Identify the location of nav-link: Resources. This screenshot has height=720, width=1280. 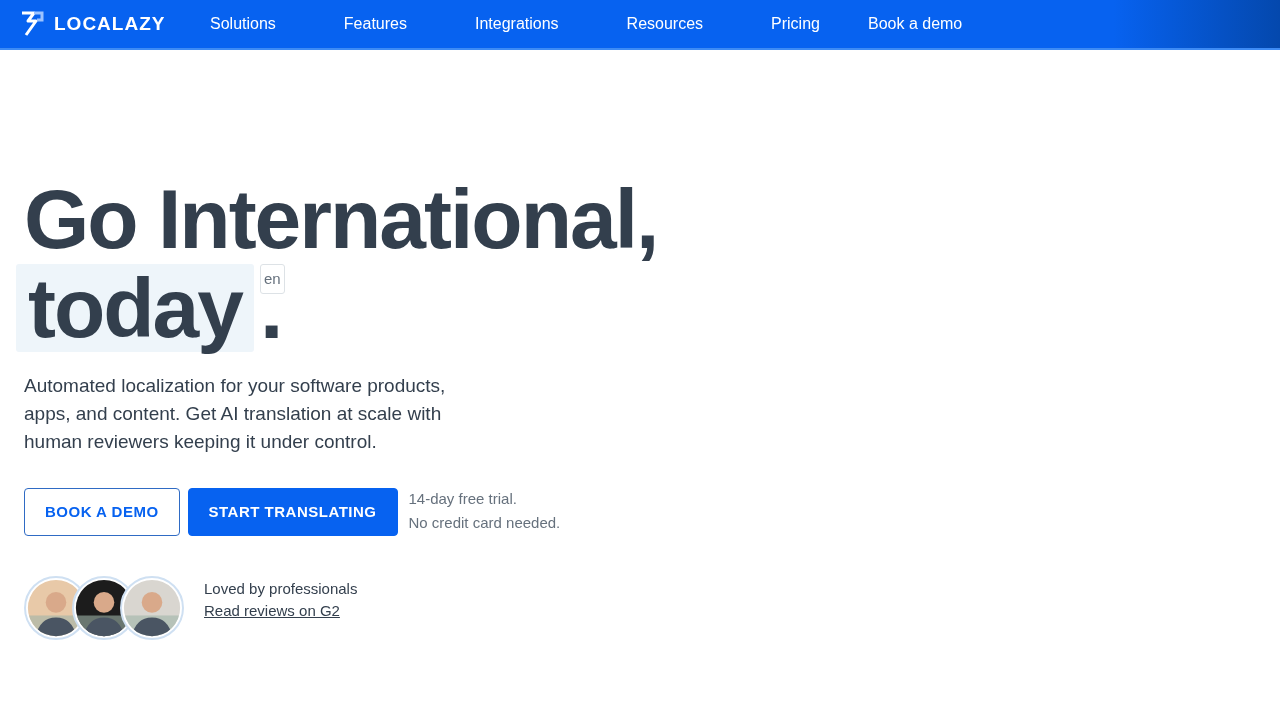
(665, 24).